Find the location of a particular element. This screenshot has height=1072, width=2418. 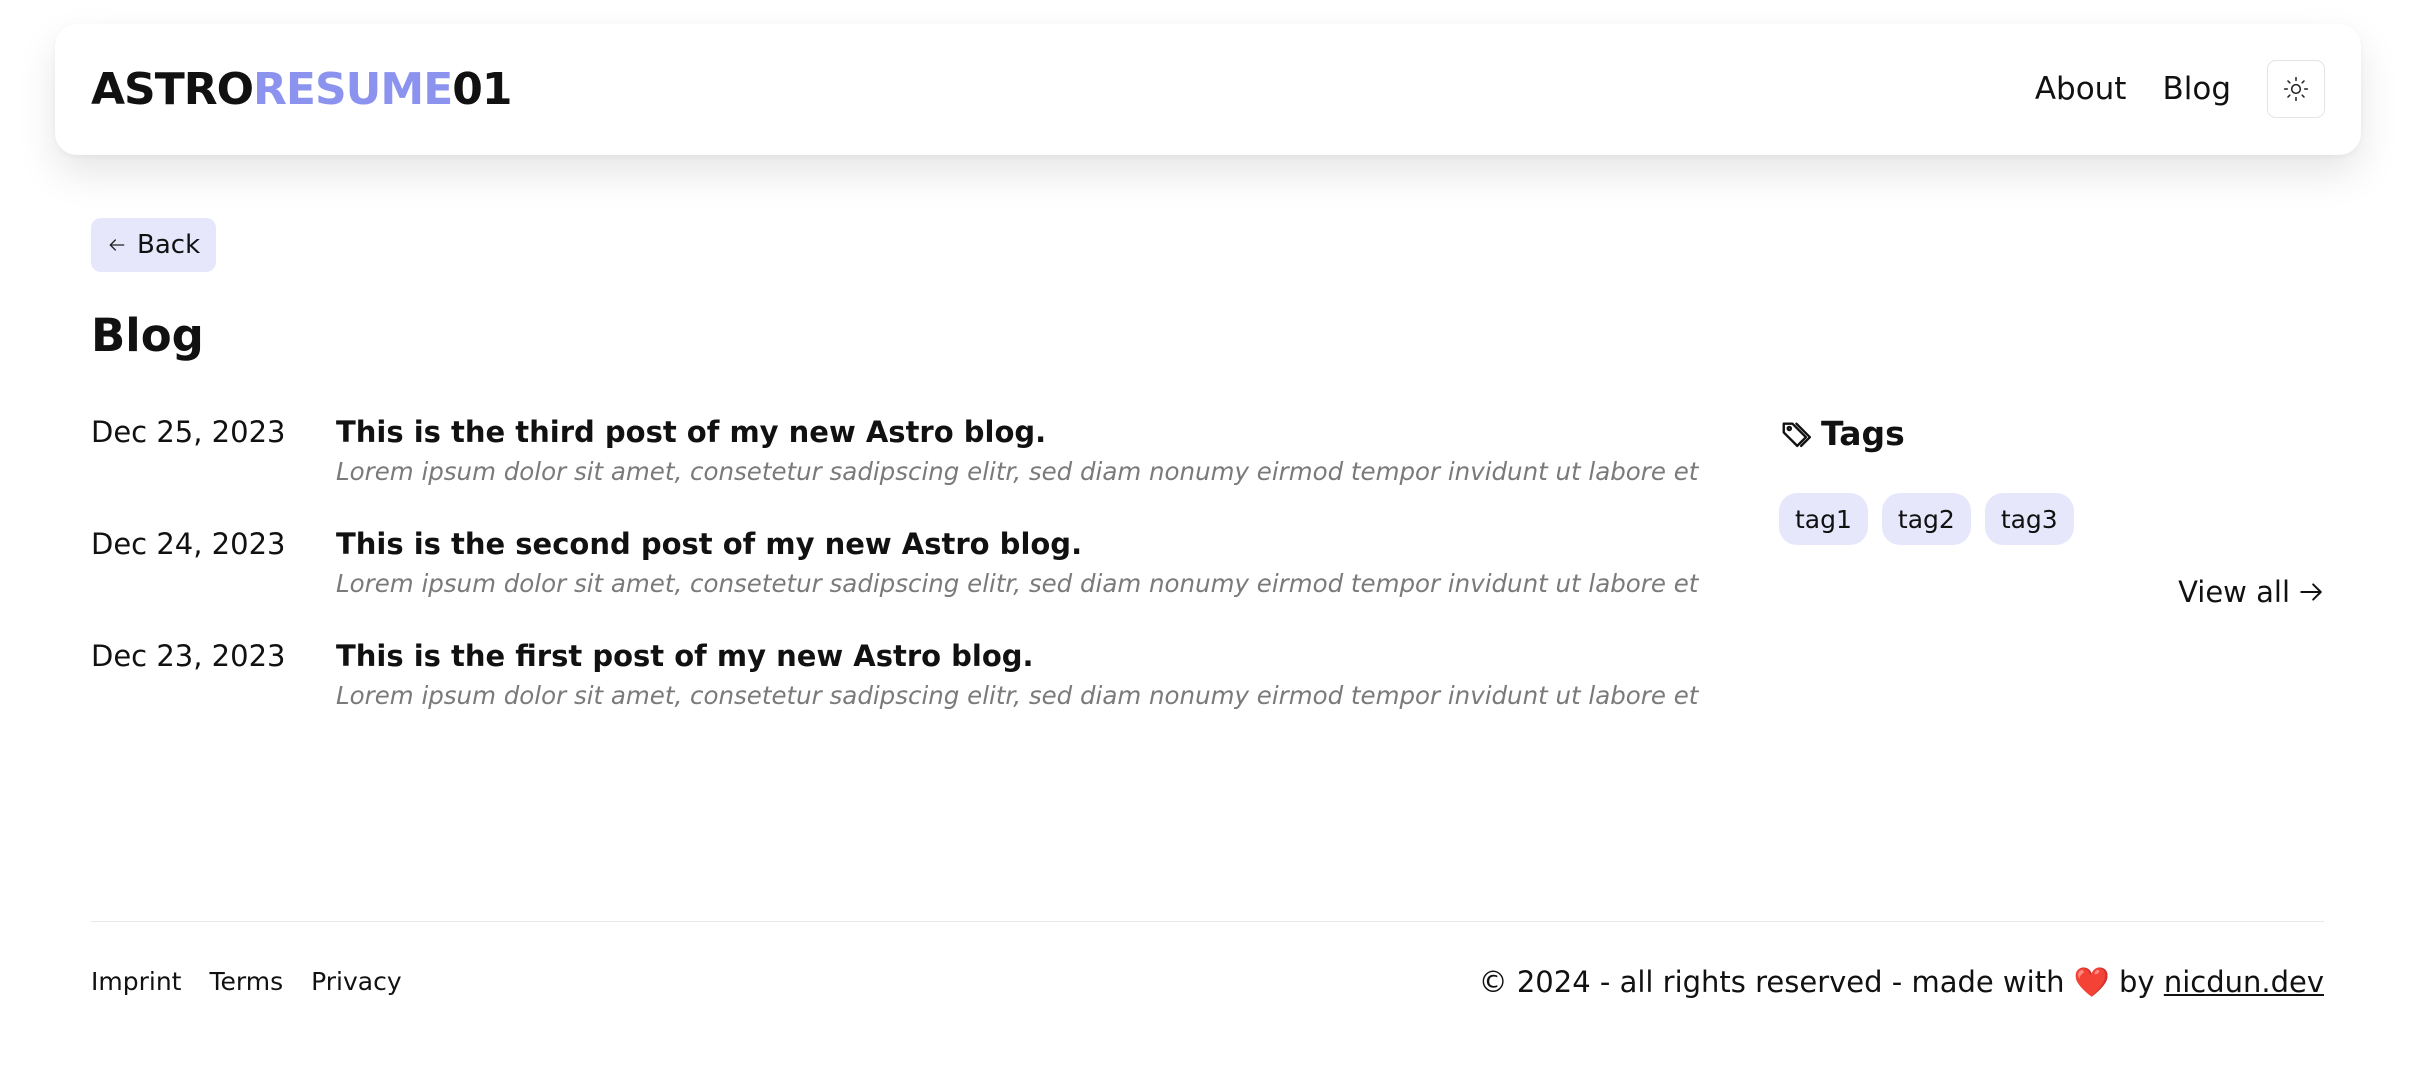

page-title: Blog is located at coordinates (147, 335).